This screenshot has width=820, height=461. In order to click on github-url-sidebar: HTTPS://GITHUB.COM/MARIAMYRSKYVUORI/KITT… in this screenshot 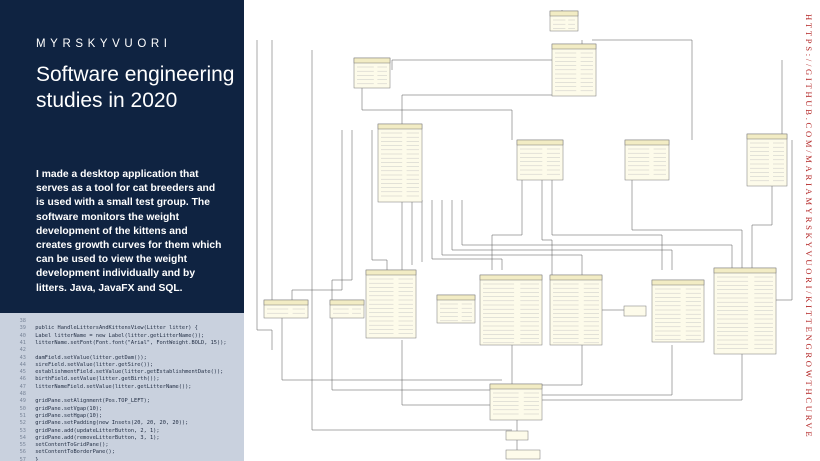, I will do `click(809, 233)`.